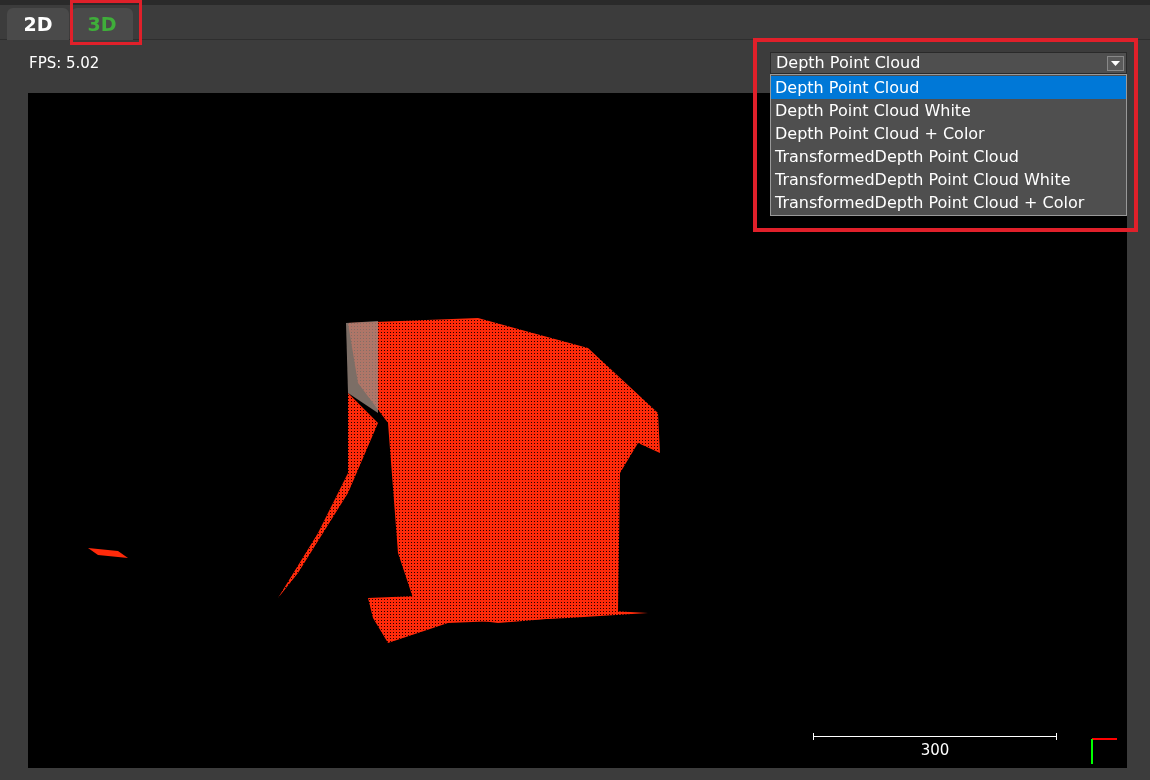  What do you see at coordinates (948, 87) in the screenshot?
I see `dropdown-option: Depth Point Cloud` at bounding box center [948, 87].